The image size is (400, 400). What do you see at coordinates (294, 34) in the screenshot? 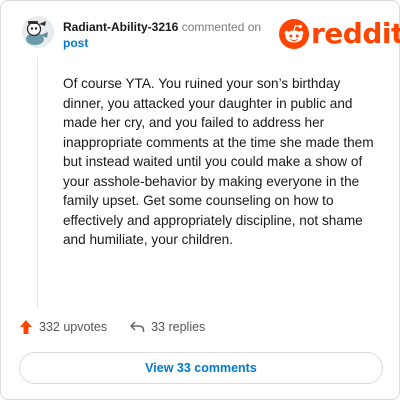
I see `reddit-snoo-icon` at bounding box center [294, 34].